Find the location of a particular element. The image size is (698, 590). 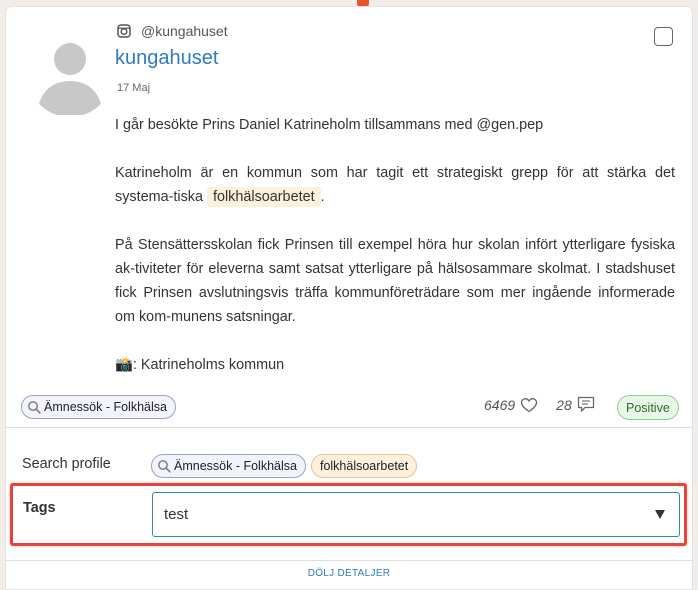

tags-selected-value: test is located at coordinates (176, 514).